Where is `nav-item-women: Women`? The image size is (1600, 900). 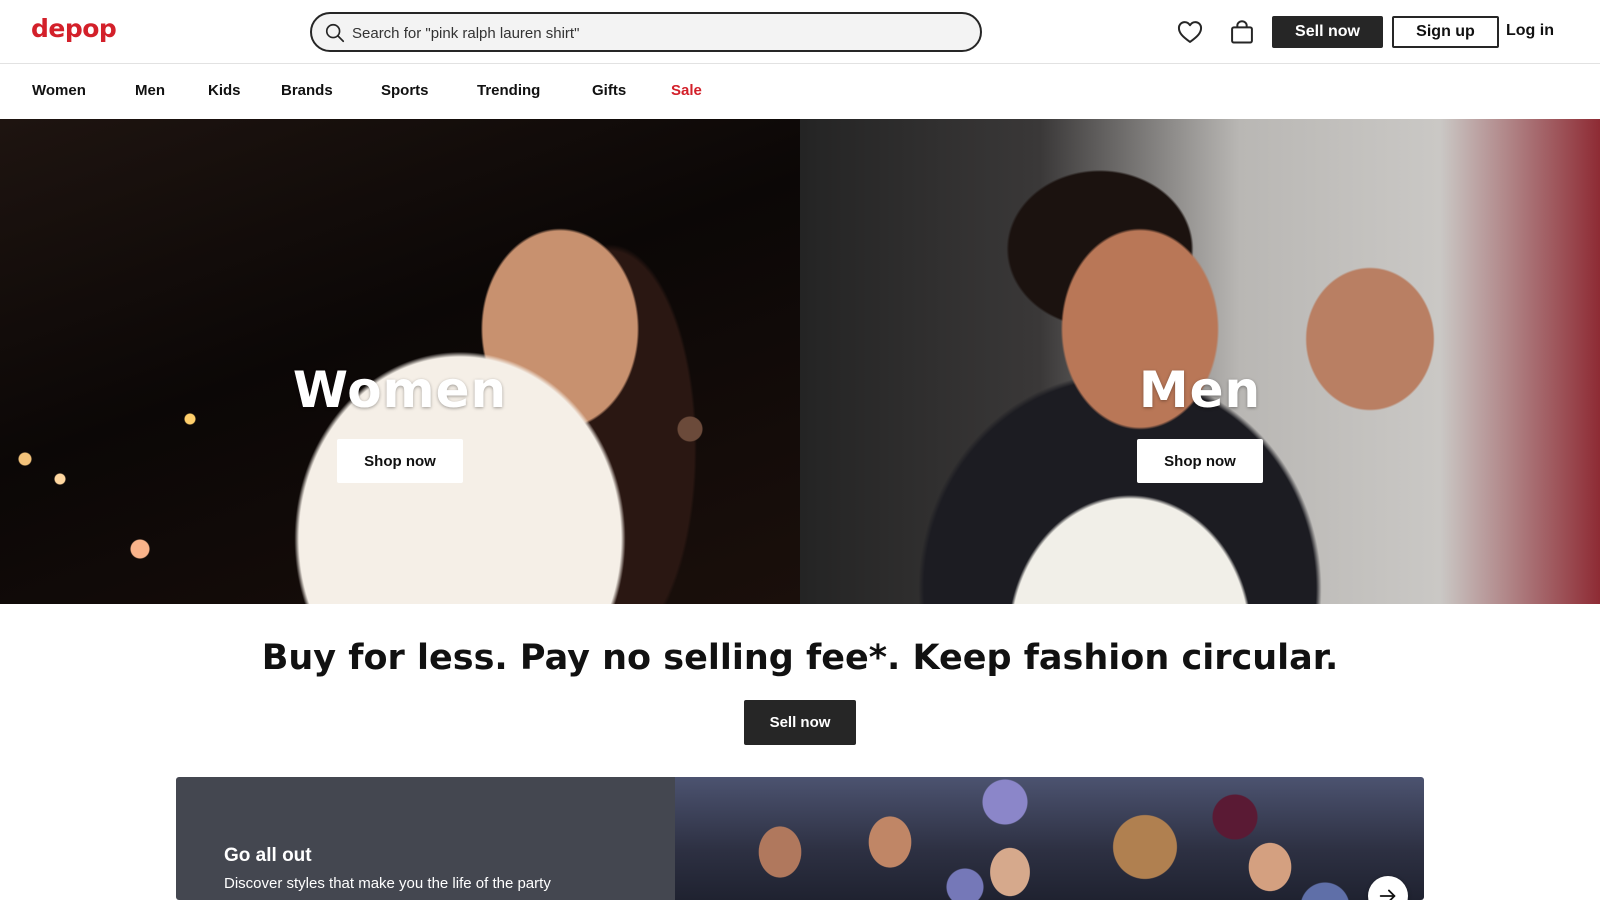
nav-item-women: Women is located at coordinates (59, 90).